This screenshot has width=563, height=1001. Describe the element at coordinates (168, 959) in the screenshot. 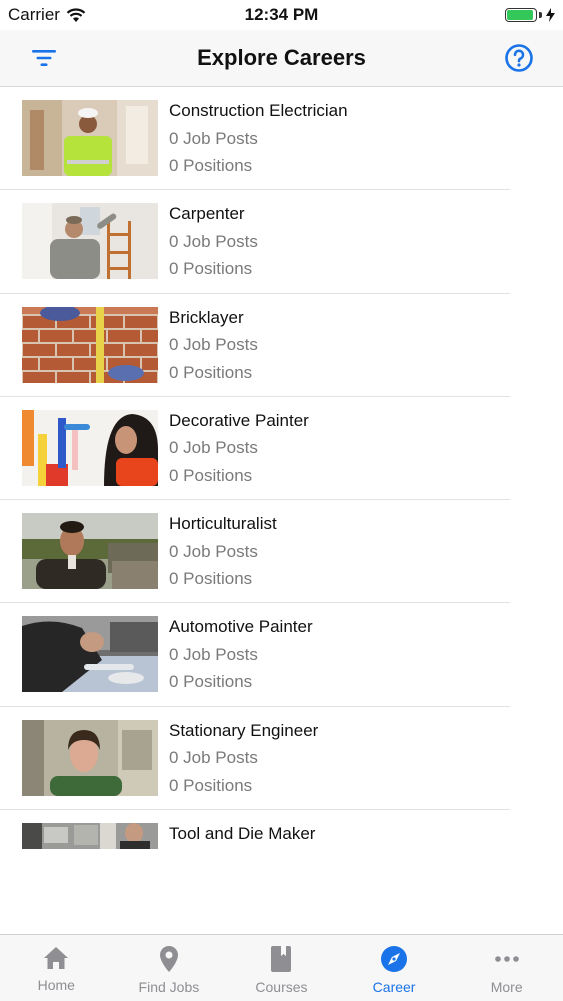

I see `map-pin-icon` at that location.